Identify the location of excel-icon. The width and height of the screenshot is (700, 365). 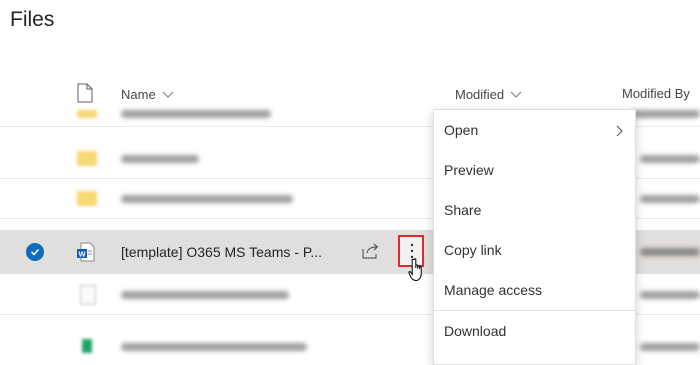
(87, 346).